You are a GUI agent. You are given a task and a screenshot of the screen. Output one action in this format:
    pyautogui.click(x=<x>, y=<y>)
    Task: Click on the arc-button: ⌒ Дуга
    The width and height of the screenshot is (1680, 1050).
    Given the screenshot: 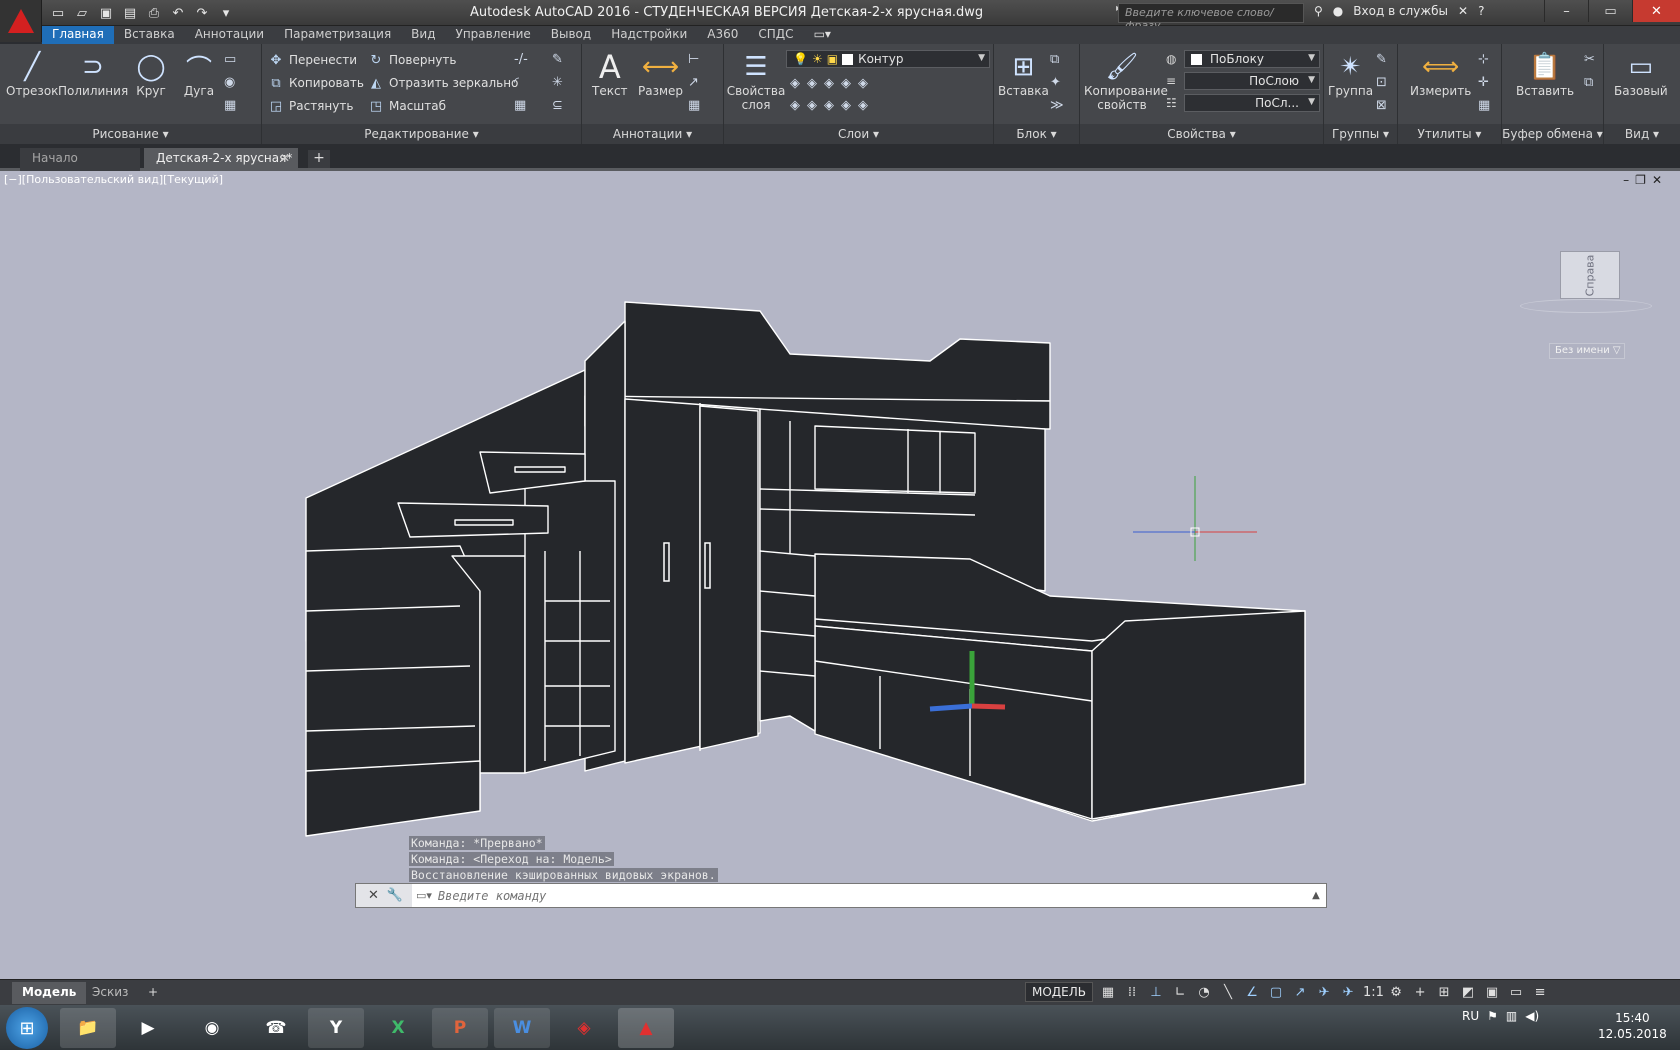 What is the action you would take?
    pyautogui.click(x=199, y=74)
    